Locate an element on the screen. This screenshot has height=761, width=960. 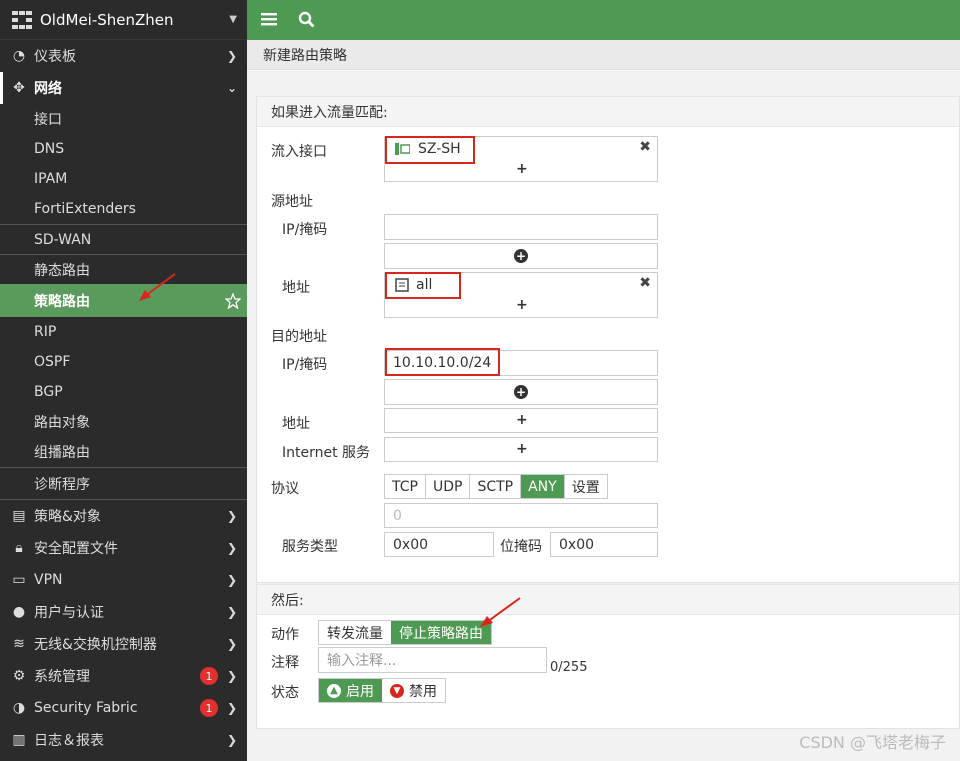
fabric-icon: ◑ is located at coordinates (19, 708).